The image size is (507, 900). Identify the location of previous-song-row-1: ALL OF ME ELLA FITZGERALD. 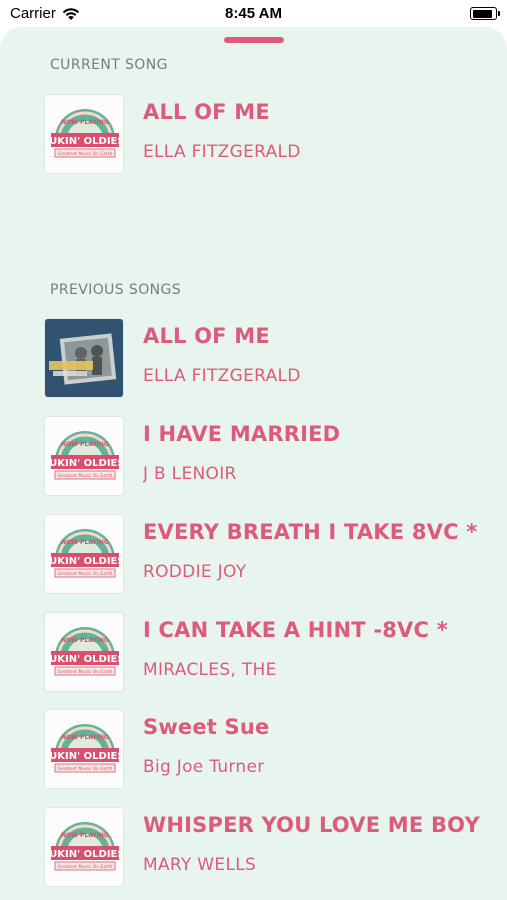
(275, 358).